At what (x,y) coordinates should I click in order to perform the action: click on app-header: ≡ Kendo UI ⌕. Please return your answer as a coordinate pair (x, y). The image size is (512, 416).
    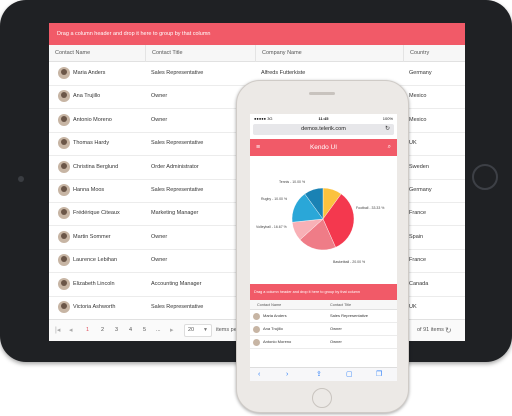
    Looking at the image, I should click on (323, 147).